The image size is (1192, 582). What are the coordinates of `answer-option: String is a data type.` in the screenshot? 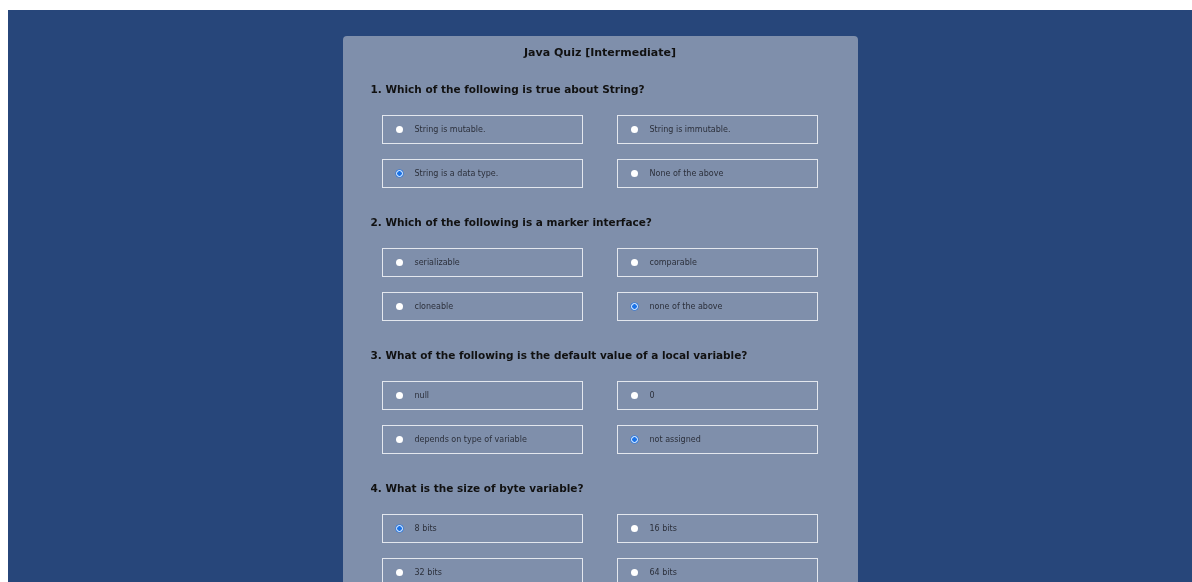 It's located at (482, 173).